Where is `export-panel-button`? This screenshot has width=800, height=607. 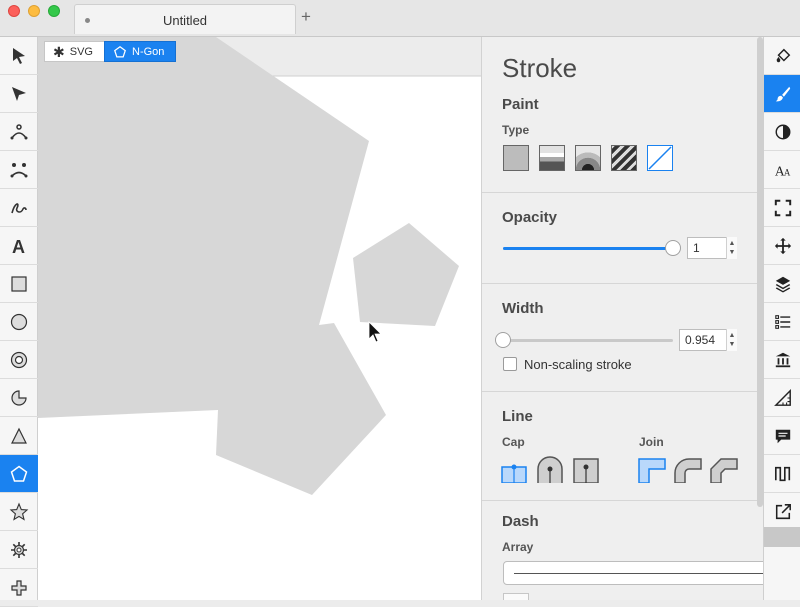
export-panel-button is located at coordinates (782, 512).